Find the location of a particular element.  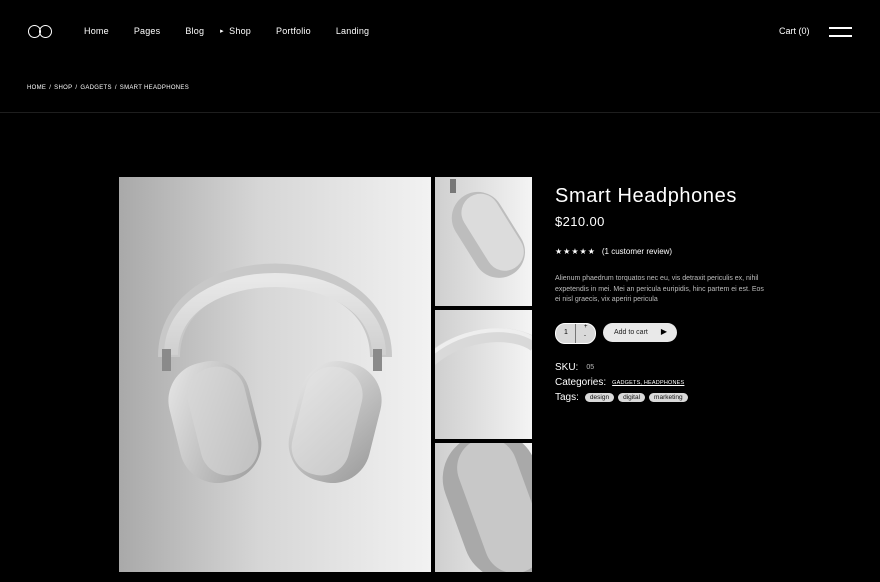

product-rating: ★★★★★ (1 customer review) is located at coordinates (613, 251).